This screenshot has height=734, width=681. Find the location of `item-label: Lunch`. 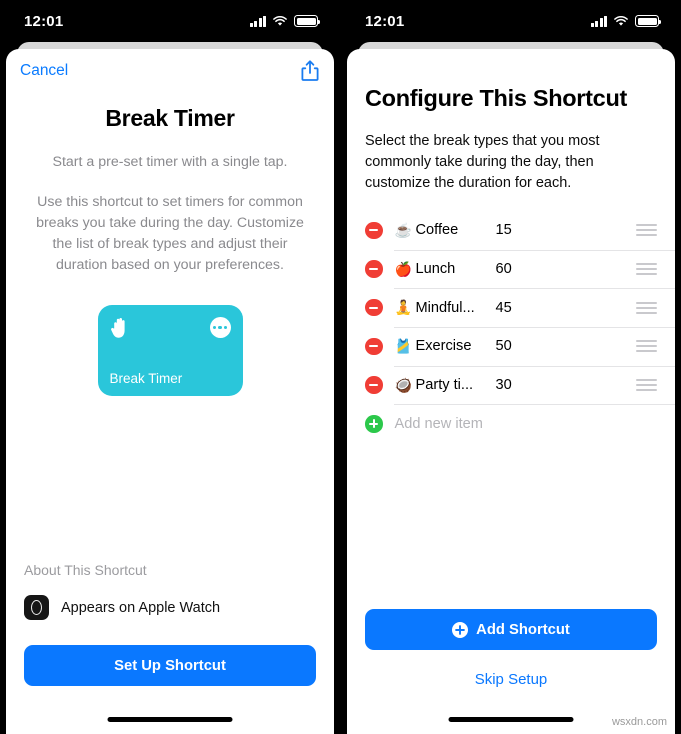

item-label: Lunch is located at coordinates (435, 269).